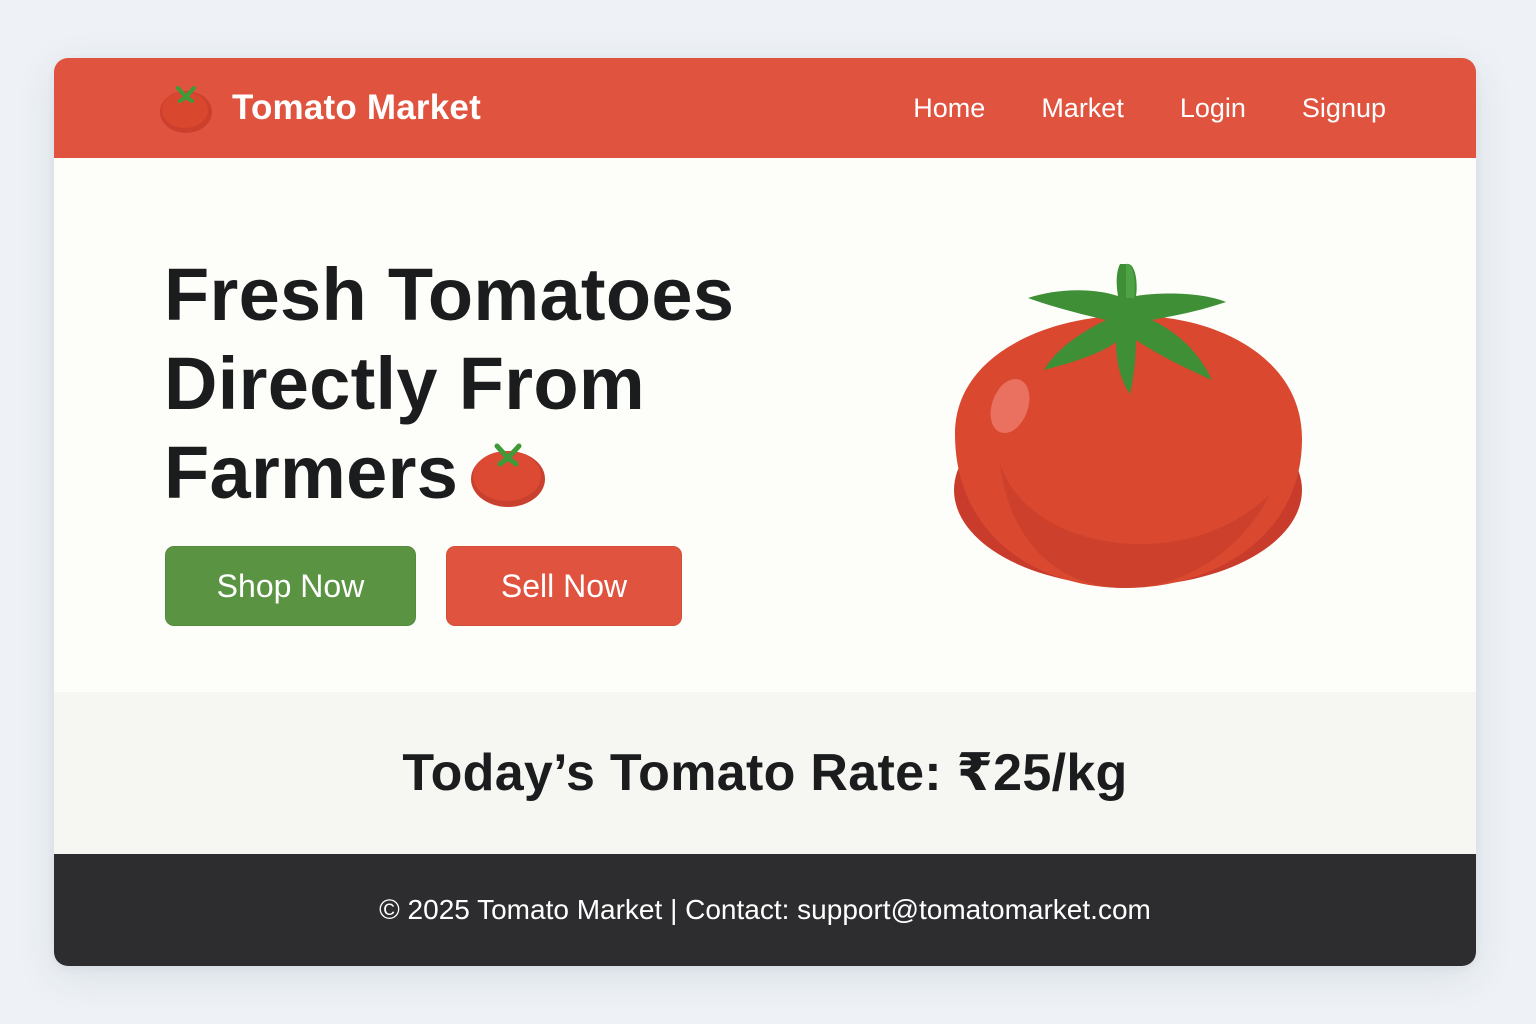 This screenshot has height=1024, width=1536. What do you see at coordinates (564, 586) in the screenshot?
I see `sell-now-button: Sell Now` at bounding box center [564, 586].